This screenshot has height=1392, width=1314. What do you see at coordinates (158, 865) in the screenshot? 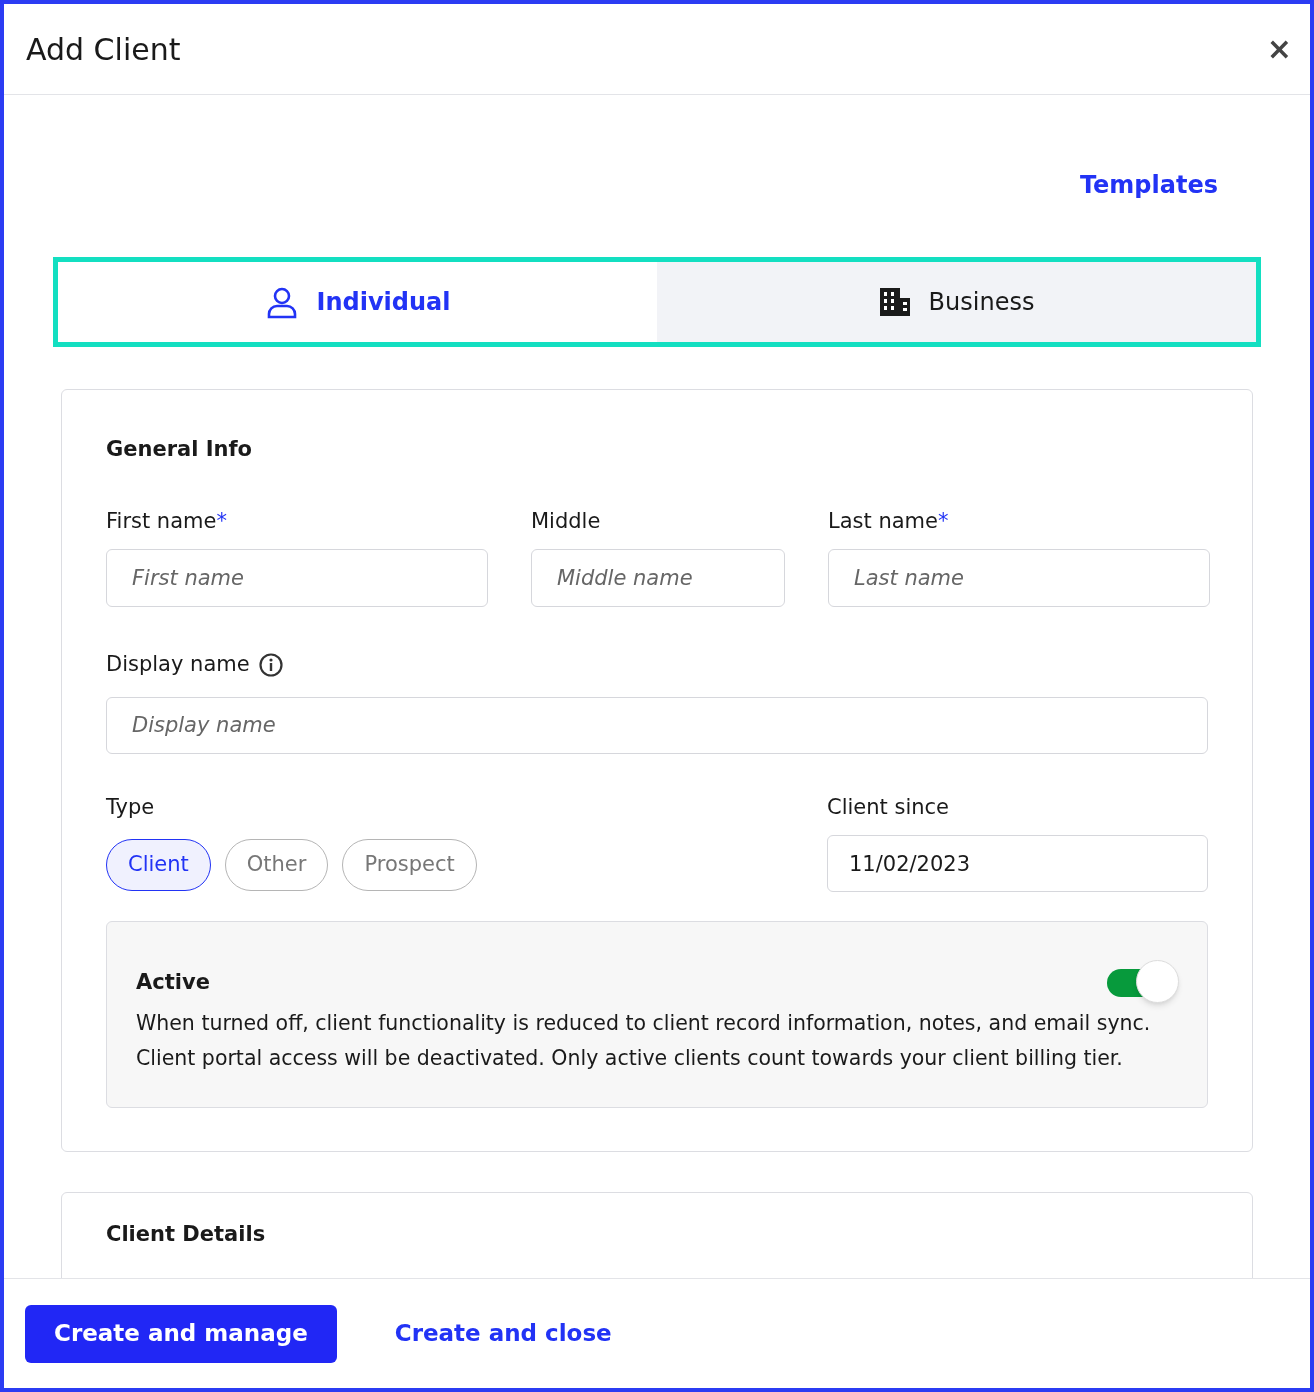
I see `type-option: Client` at bounding box center [158, 865].